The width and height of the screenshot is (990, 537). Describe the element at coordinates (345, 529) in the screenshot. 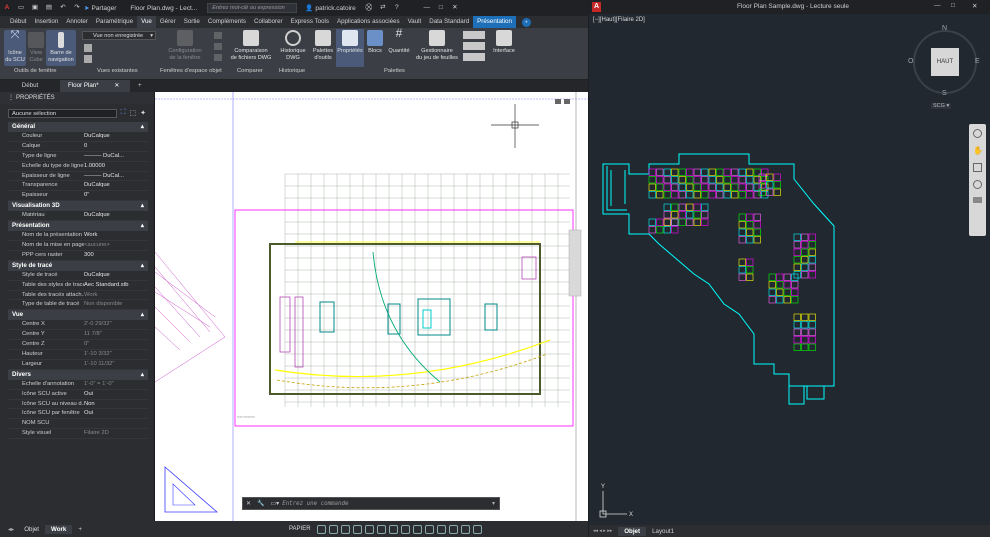

I see `ortho-icon` at that location.